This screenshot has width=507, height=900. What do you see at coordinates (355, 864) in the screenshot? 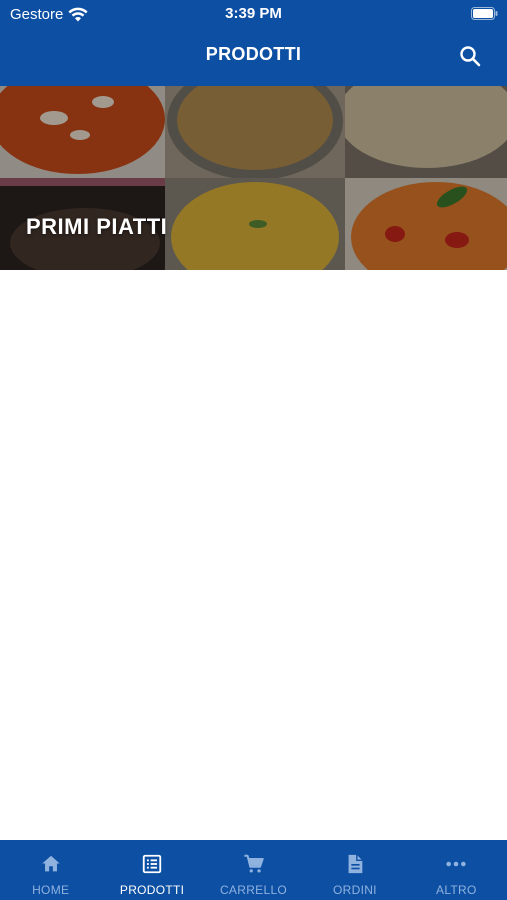
I see `document-icon` at bounding box center [355, 864].